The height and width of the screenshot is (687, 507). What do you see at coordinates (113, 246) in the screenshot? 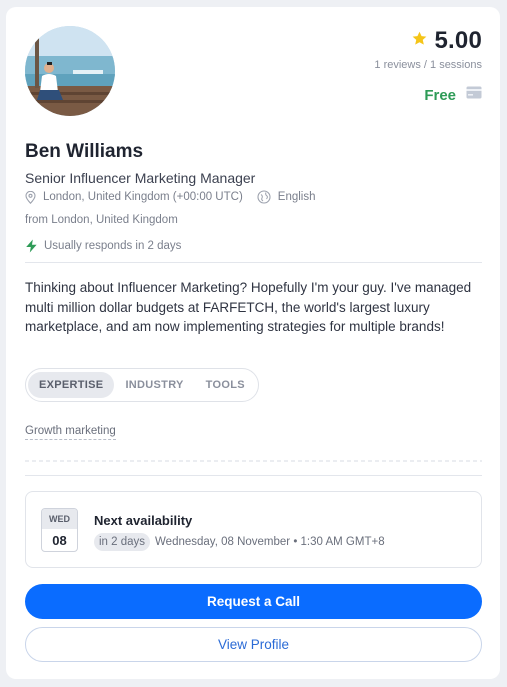
I see `response-time-text: Usually responds in 2 days` at bounding box center [113, 246].